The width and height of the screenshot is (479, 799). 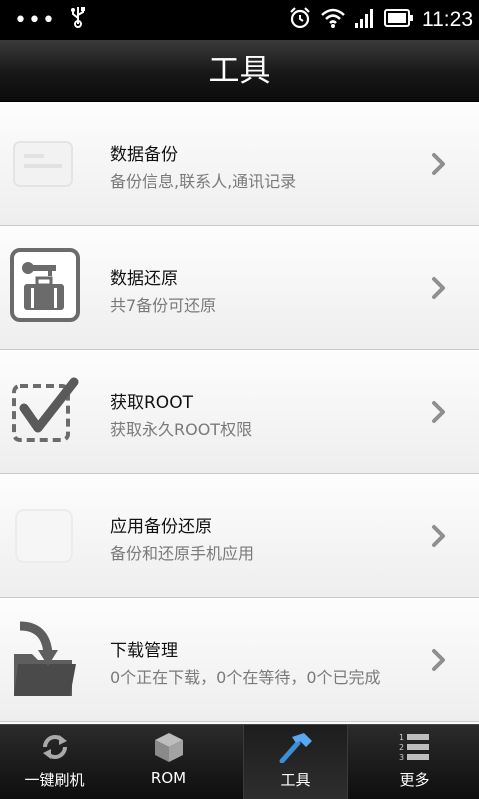 I want to click on list-icon: 1 2 3, so click(x=415, y=747).